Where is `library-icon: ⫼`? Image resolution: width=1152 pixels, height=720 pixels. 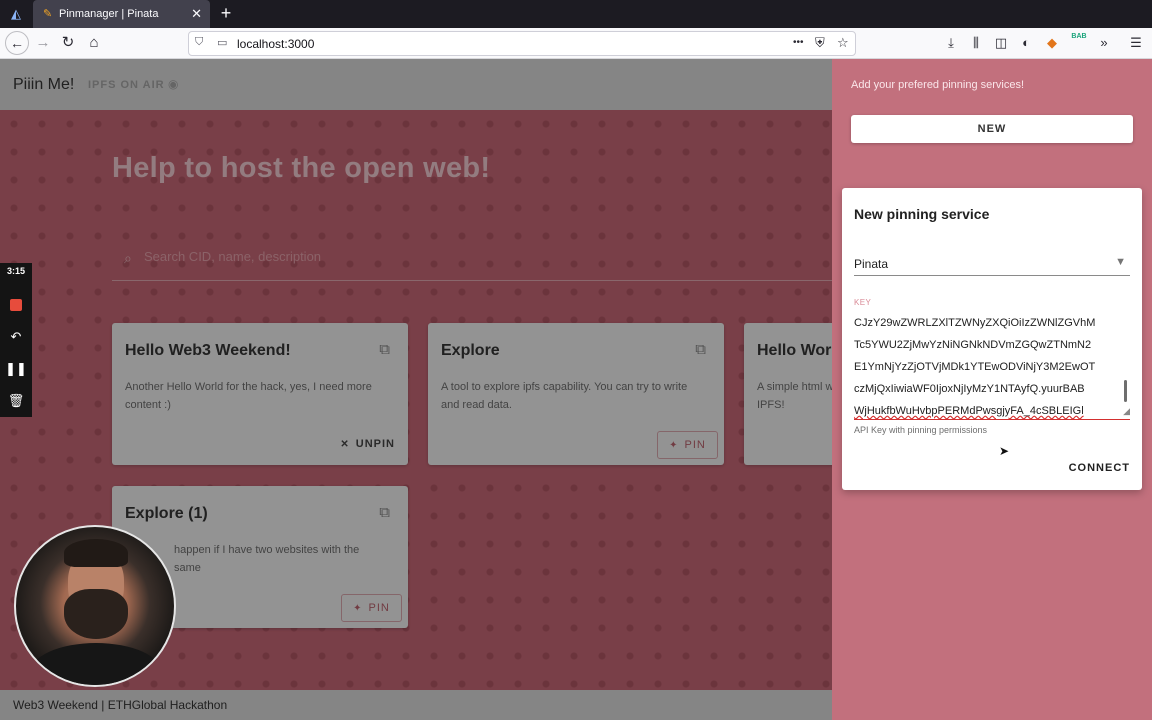 library-icon: ⫼ is located at coordinates (976, 43).